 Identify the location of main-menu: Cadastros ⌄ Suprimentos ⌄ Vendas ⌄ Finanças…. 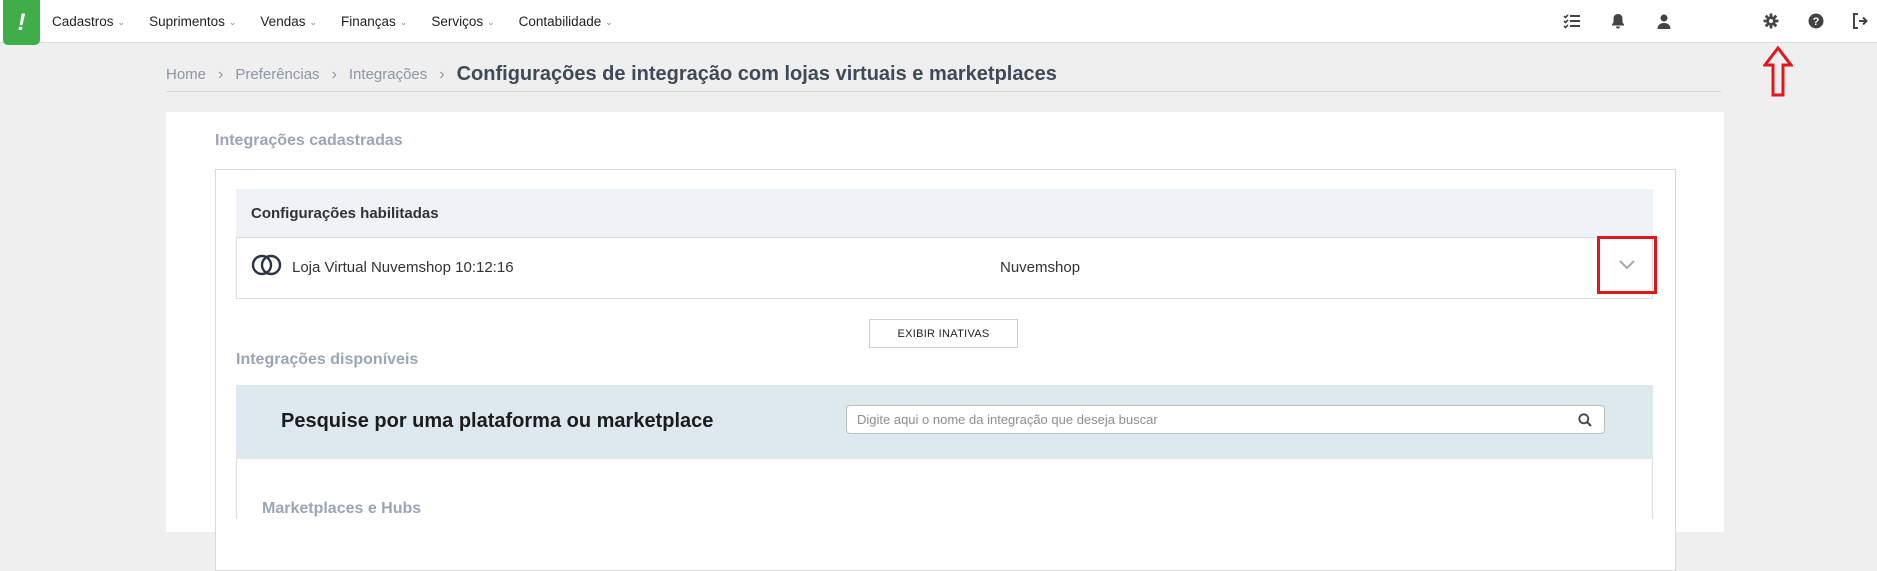
(344, 21).